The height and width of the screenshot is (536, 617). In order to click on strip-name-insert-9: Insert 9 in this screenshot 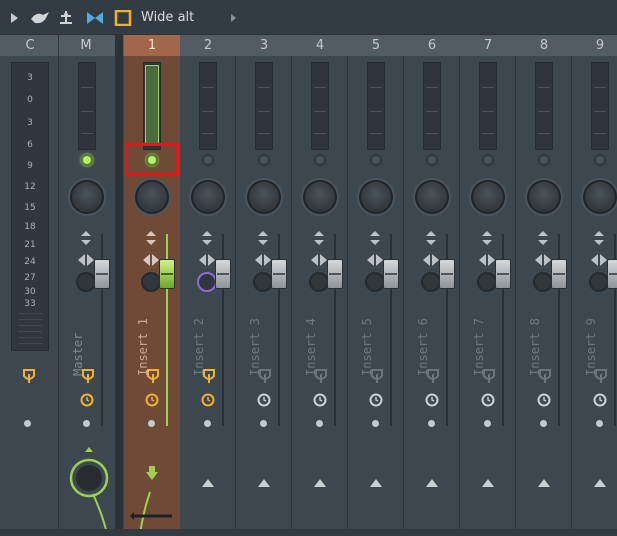, I will do `click(591, 341)`.